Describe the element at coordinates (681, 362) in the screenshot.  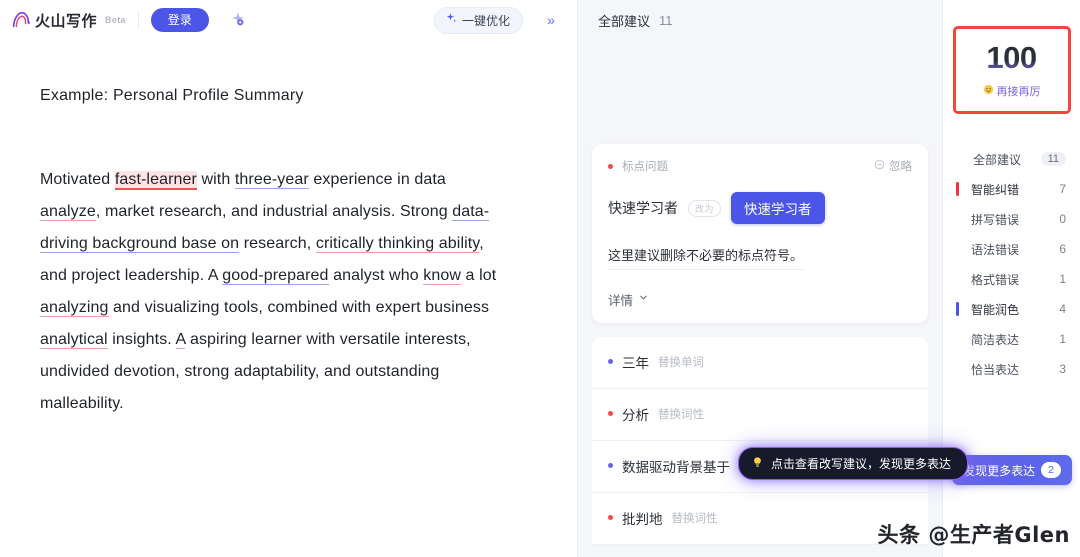
I see `suggestion-tag: 替换单词` at that location.